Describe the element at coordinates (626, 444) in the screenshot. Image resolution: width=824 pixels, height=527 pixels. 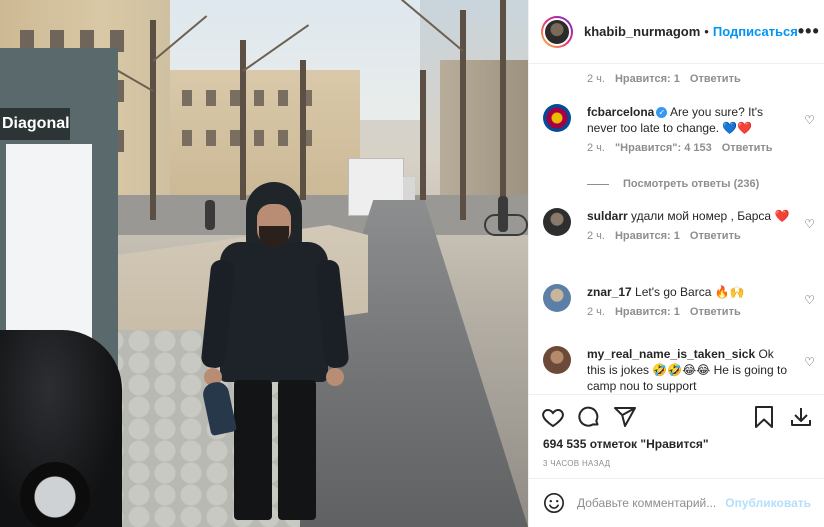
I see `likes-count: 694 535 отметок "Нравится"` at that location.